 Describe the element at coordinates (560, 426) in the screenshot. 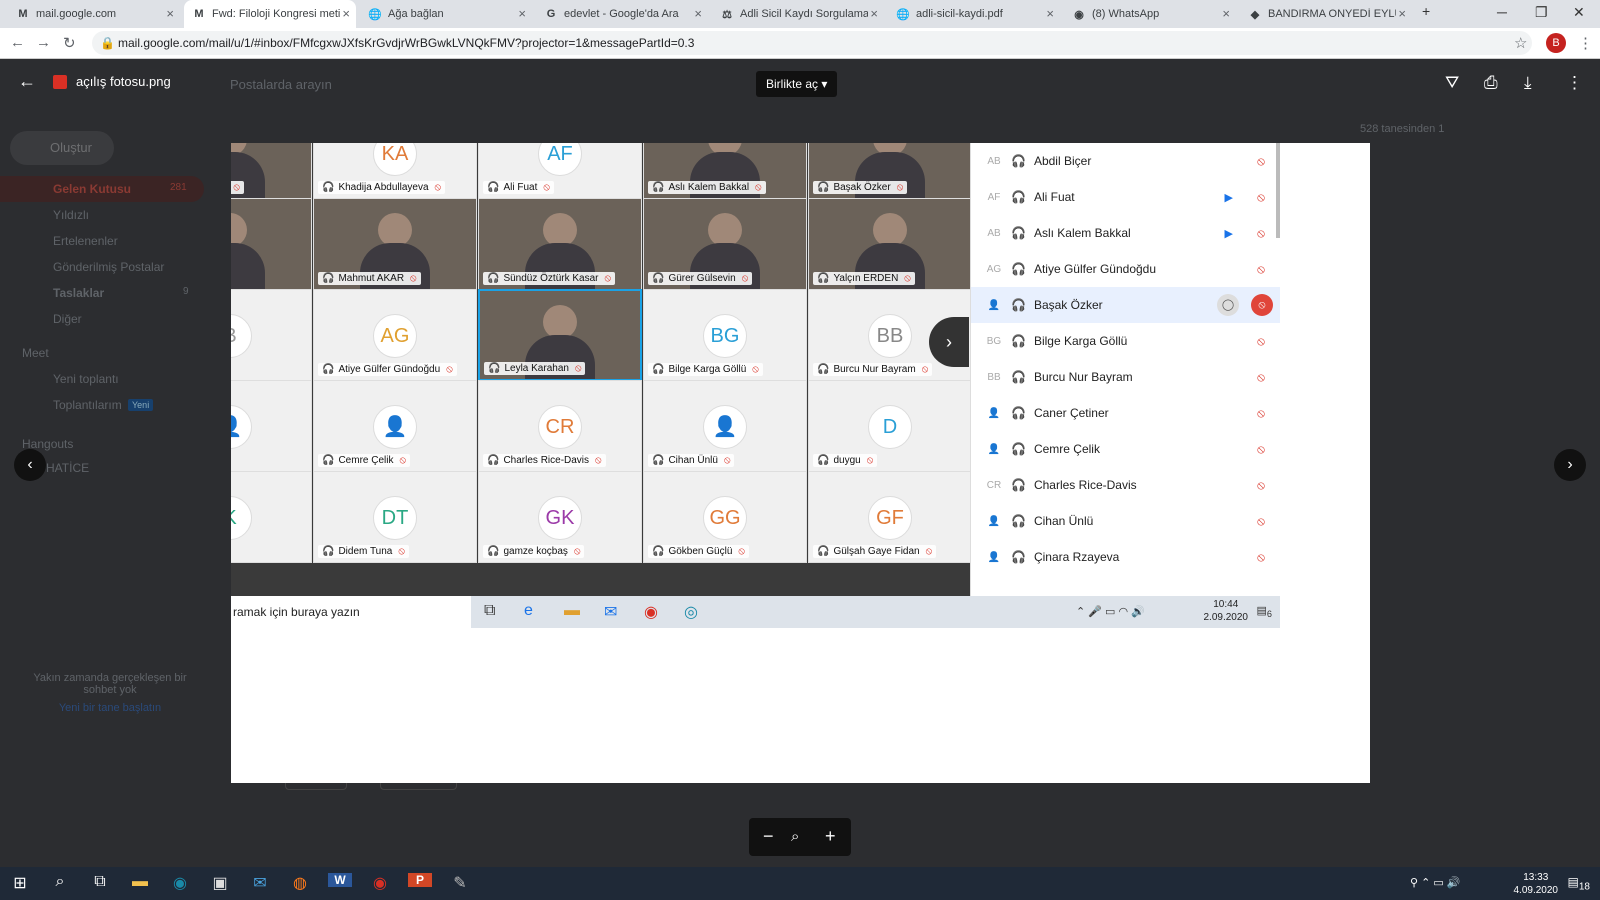

I see `participant-tile: CR 🎧 Charles Rice-Davis ⦸` at that location.